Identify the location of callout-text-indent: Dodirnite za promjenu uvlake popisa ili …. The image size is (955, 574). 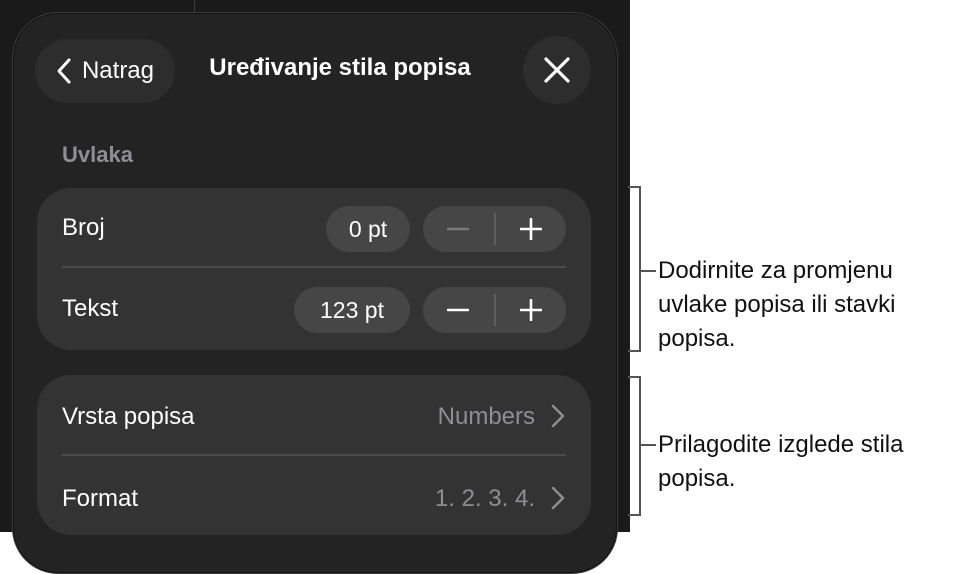
(777, 304).